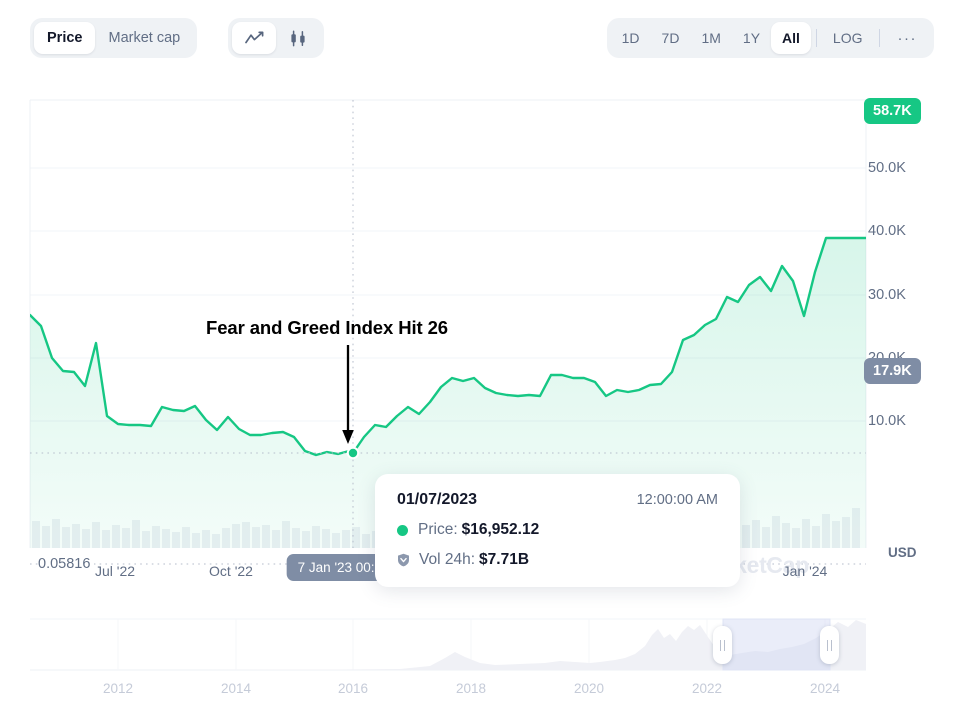 The width and height of the screenshot is (960, 709). I want to click on tooltip-price-key: Price:, so click(438, 529).